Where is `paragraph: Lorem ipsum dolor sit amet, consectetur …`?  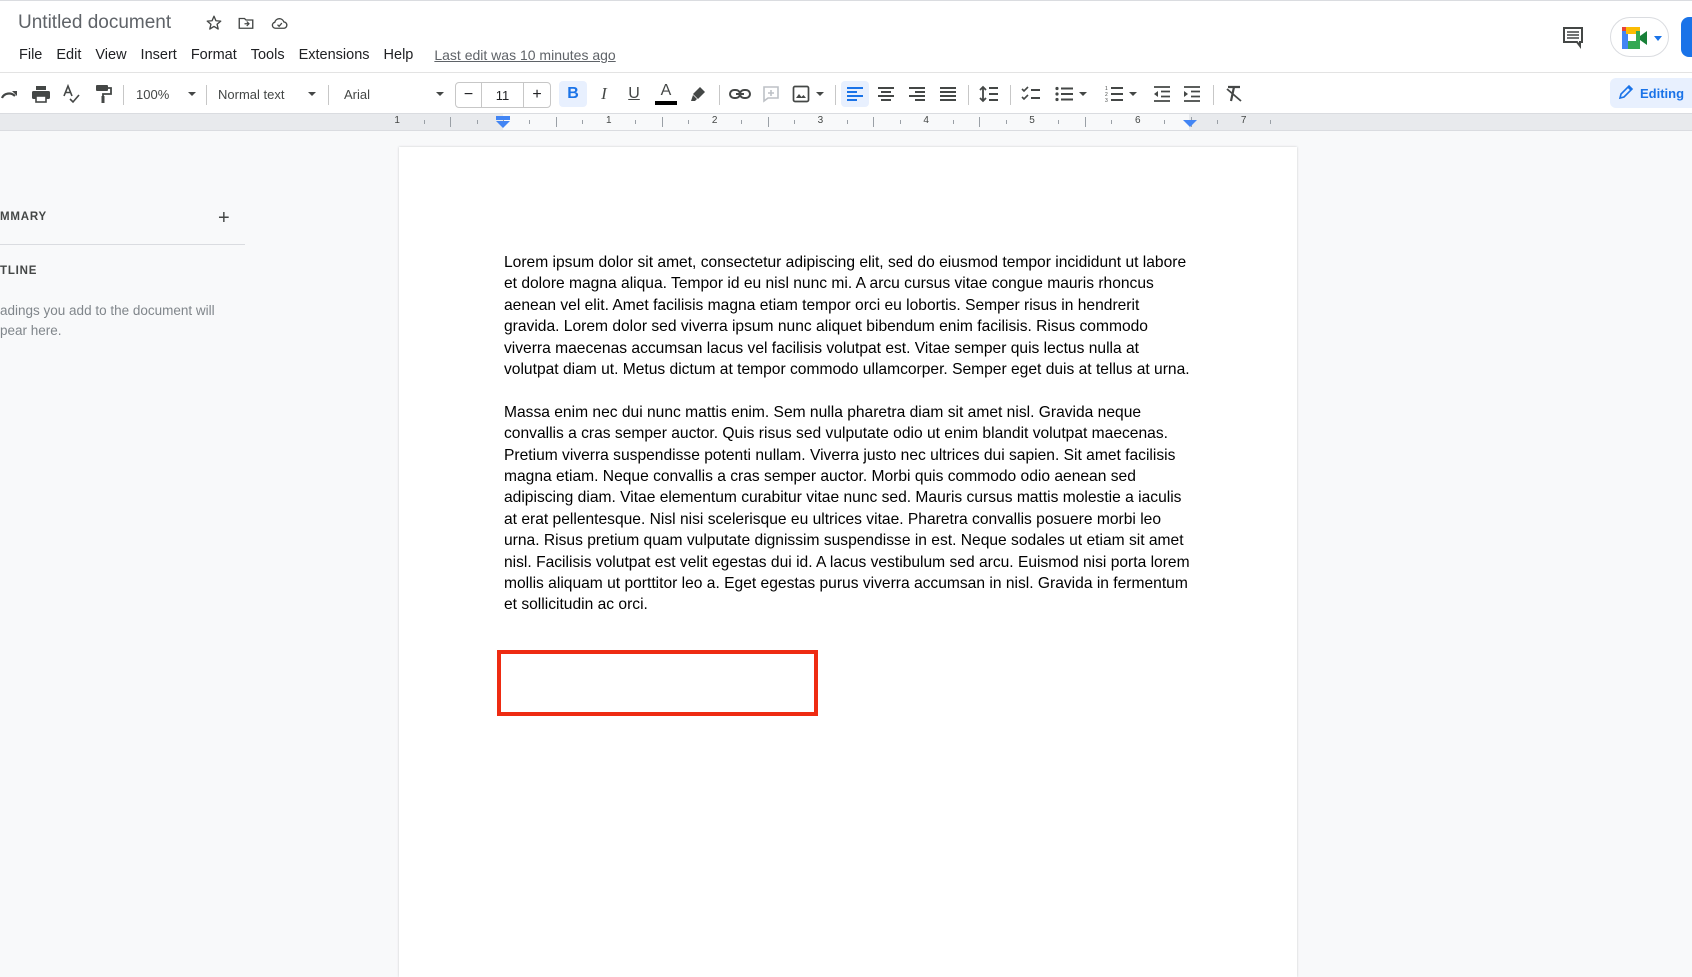
paragraph: Lorem ipsum dolor sit amet, consectetur … is located at coordinates (849, 316).